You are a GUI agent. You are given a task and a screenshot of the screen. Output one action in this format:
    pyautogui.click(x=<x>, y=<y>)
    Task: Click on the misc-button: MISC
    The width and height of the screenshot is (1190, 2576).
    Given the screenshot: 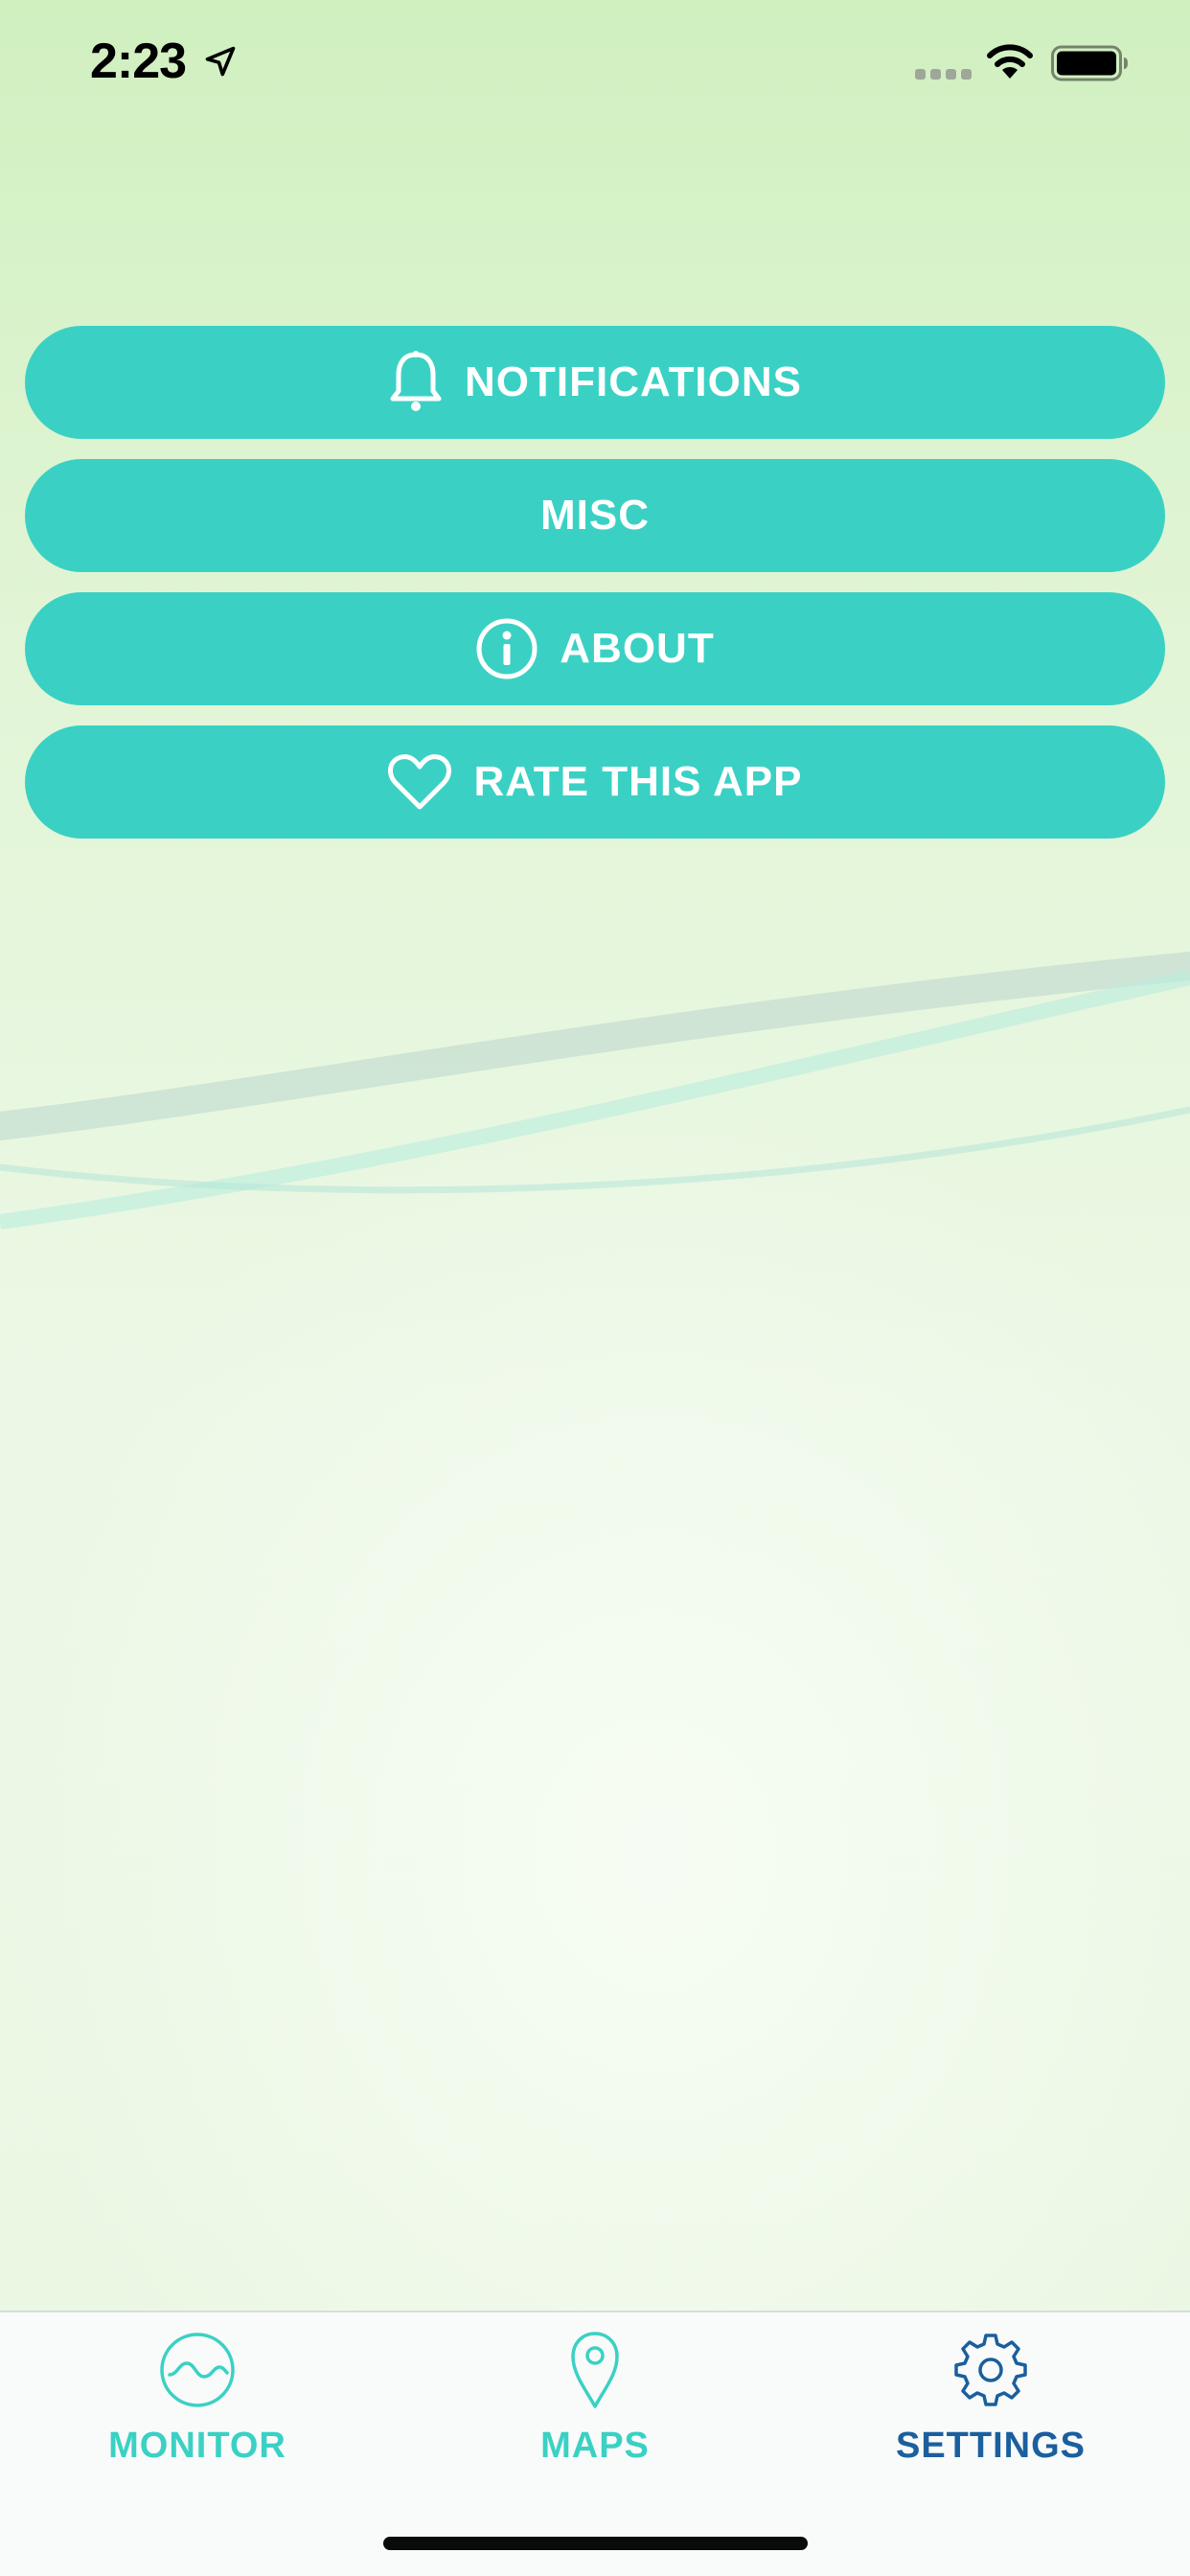 What is the action you would take?
    pyautogui.click(x=595, y=515)
    